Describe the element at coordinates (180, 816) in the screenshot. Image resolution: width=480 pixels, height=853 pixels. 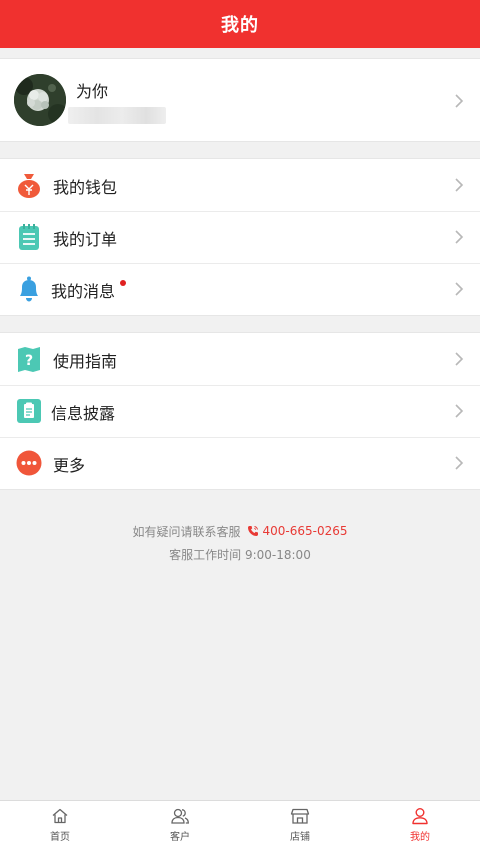
I see `customers-icon` at that location.